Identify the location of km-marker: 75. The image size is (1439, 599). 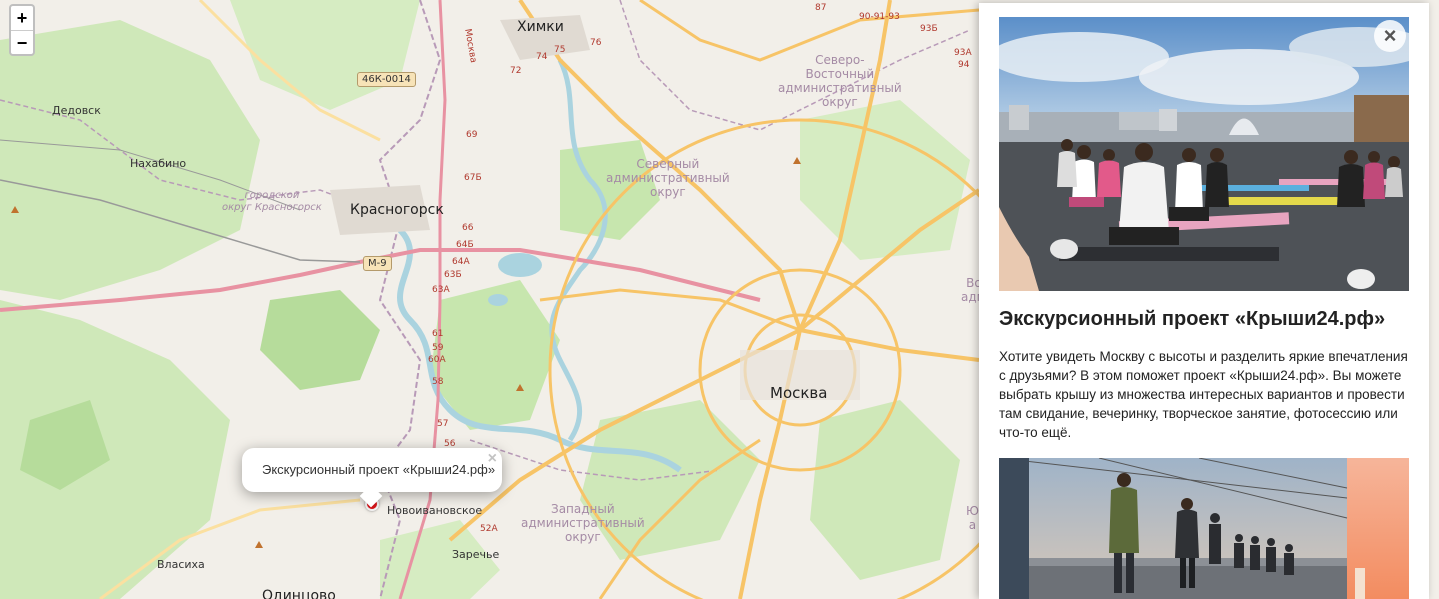
(560, 50).